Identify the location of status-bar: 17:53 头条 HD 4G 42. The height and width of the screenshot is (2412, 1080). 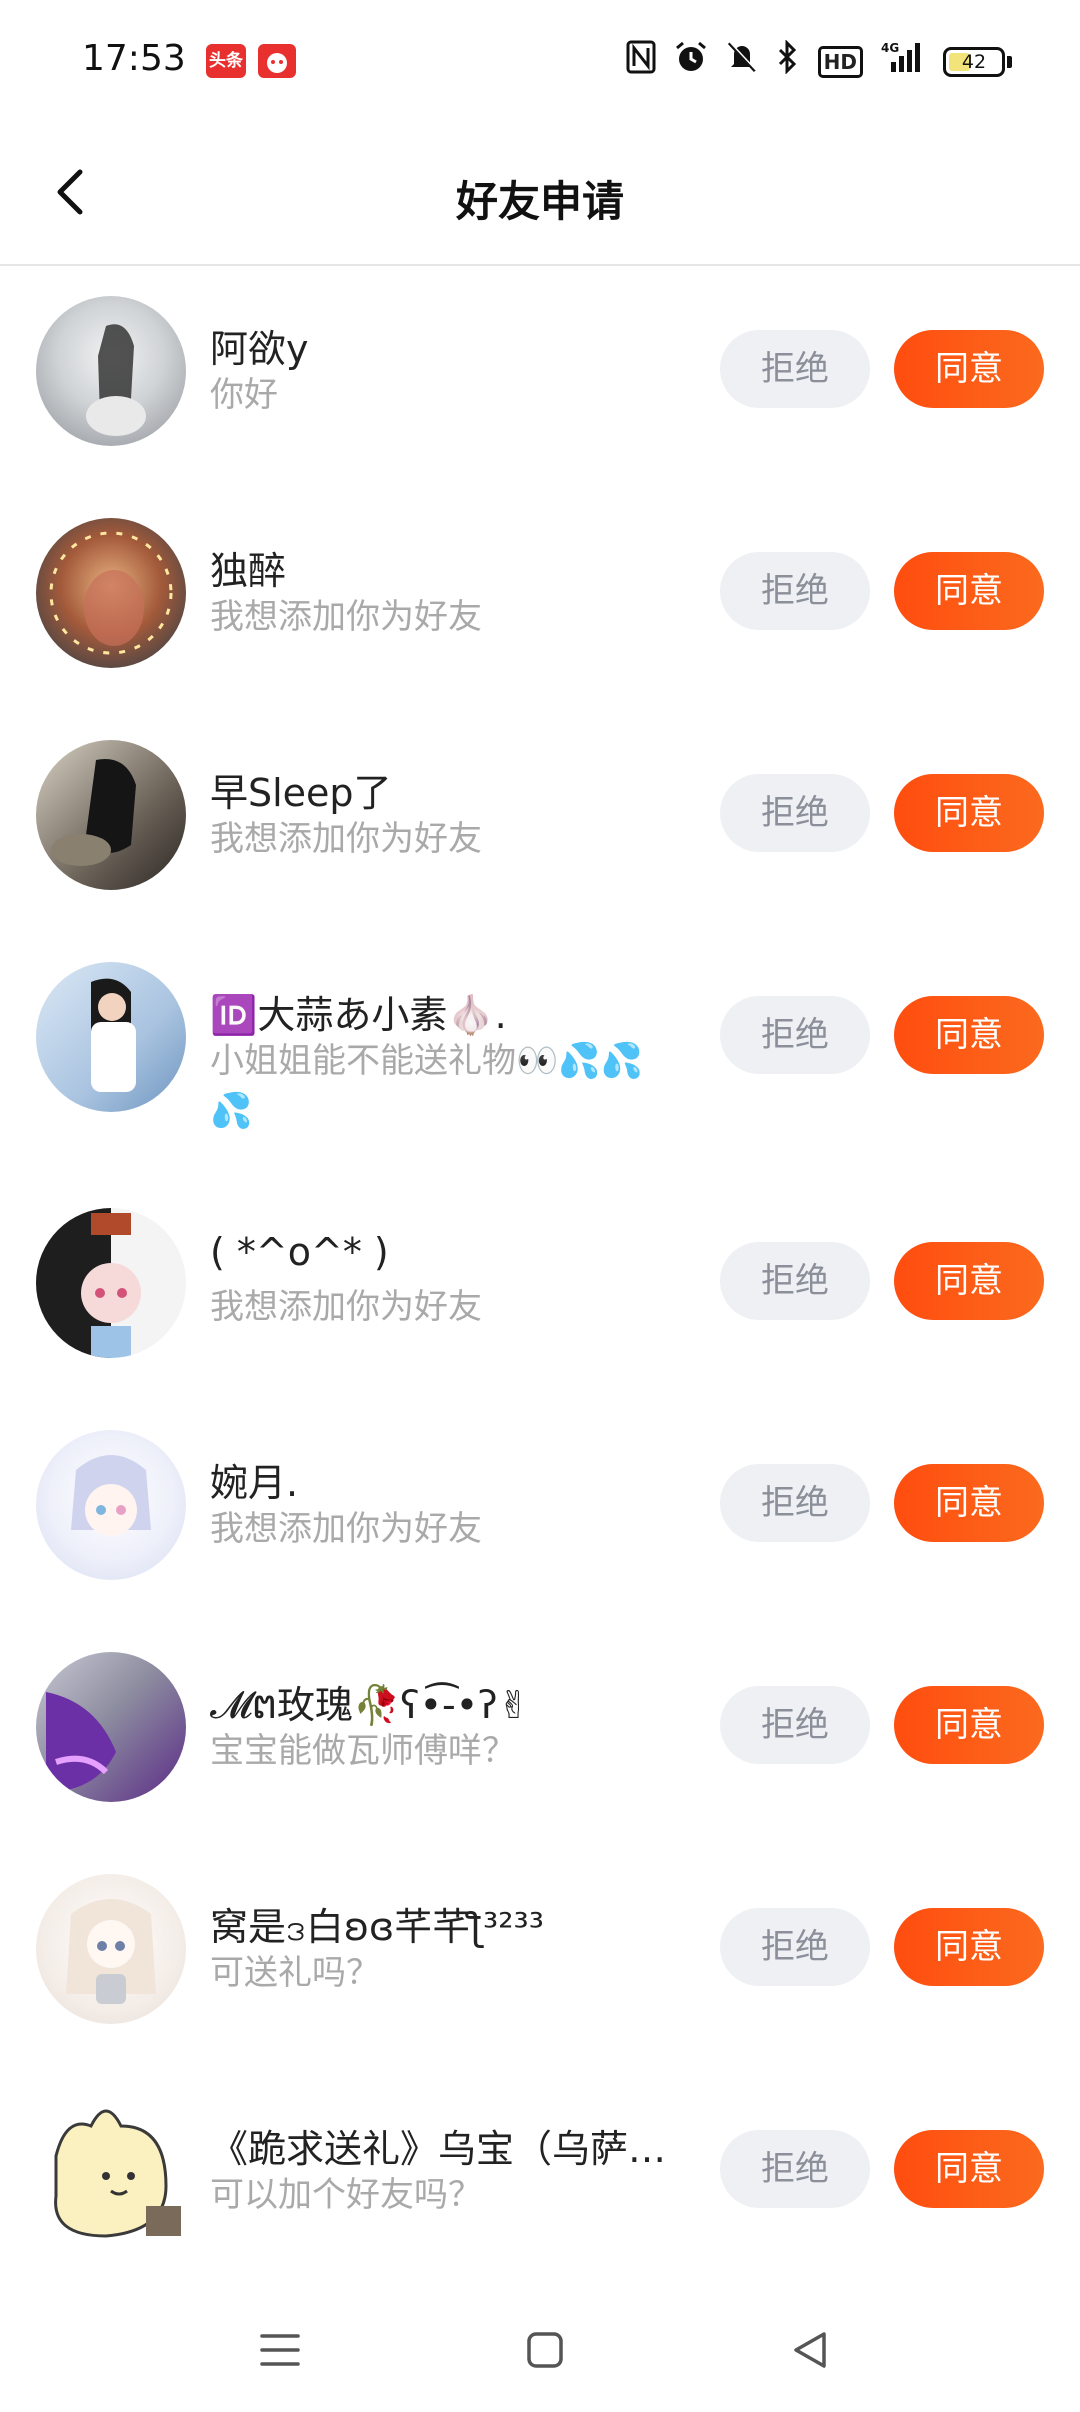
(540, 60).